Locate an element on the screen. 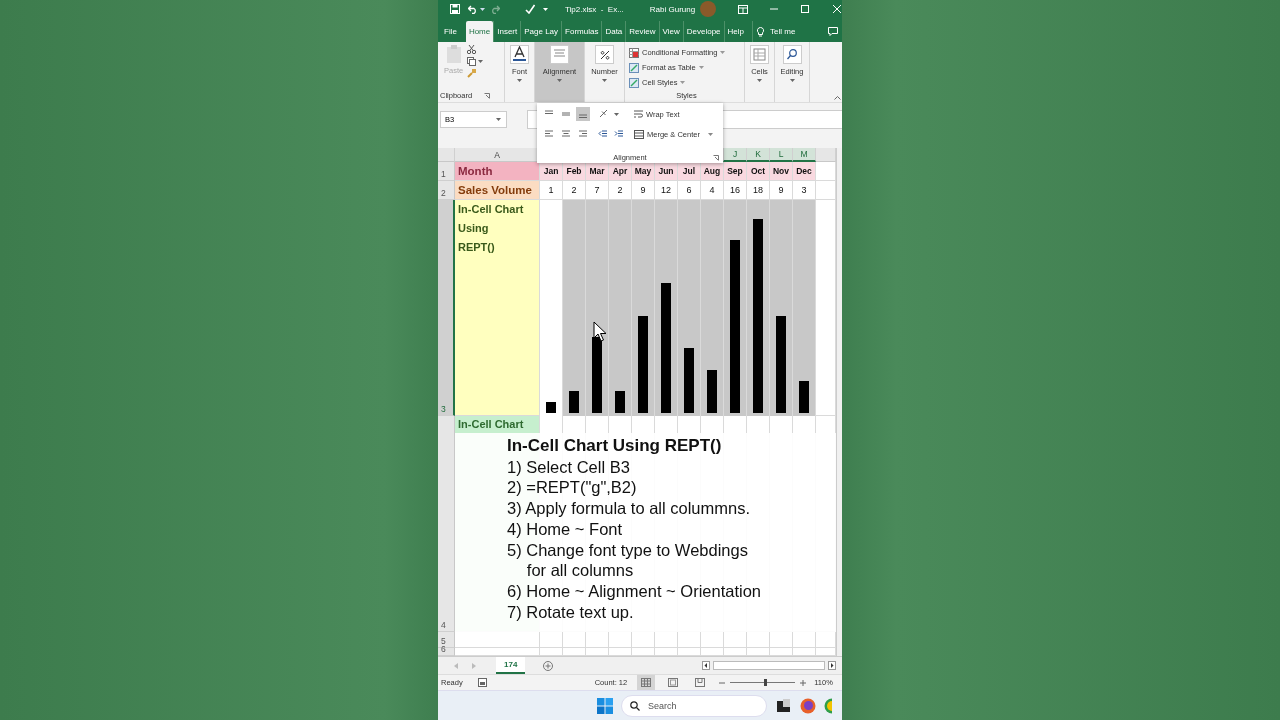 The width and height of the screenshot is (1280, 720). ribbon-tab: Home is located at coordinates (479, 31).